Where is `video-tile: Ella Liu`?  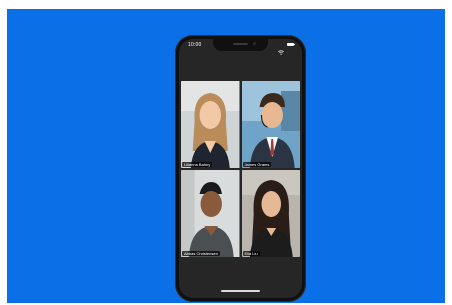
video-tile: Ella Liu is located at coordinates (270, 213).